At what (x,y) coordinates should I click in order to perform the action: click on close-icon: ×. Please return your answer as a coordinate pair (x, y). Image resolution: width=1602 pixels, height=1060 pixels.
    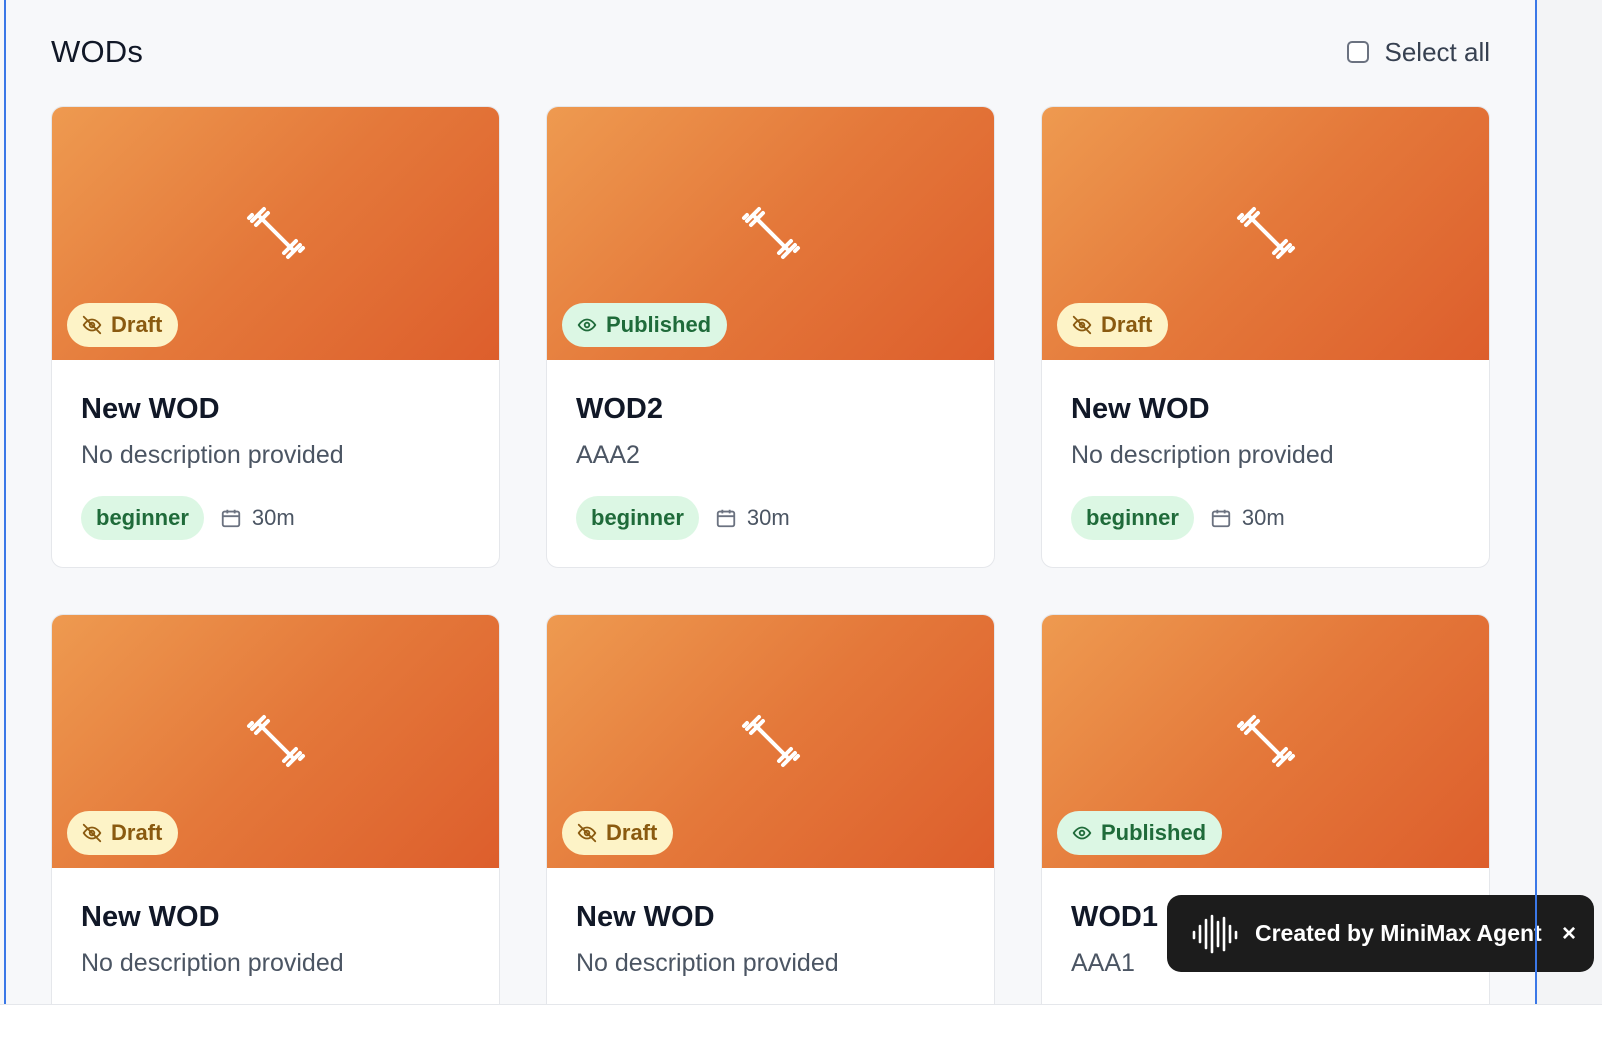
    Looking at the image, I should click on (1569, 934).